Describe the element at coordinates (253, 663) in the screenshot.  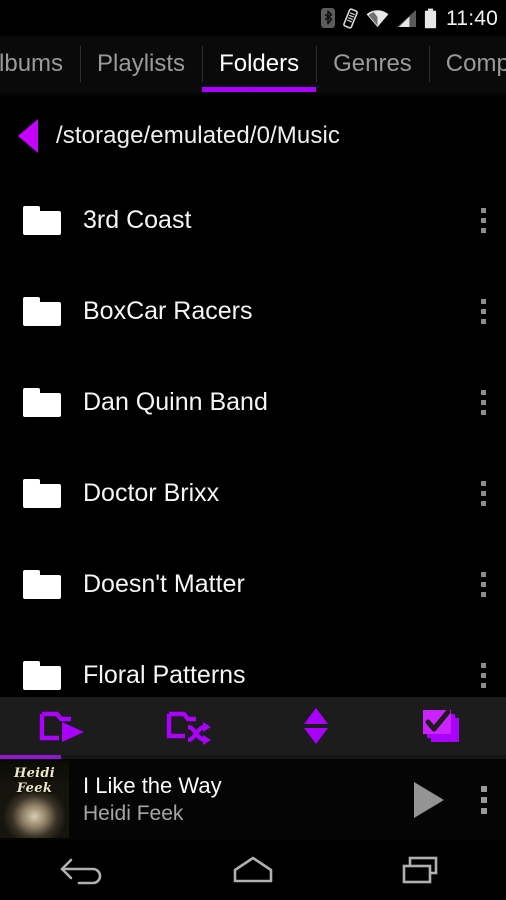
I see `folder-row: Floral Patterns` at that location.